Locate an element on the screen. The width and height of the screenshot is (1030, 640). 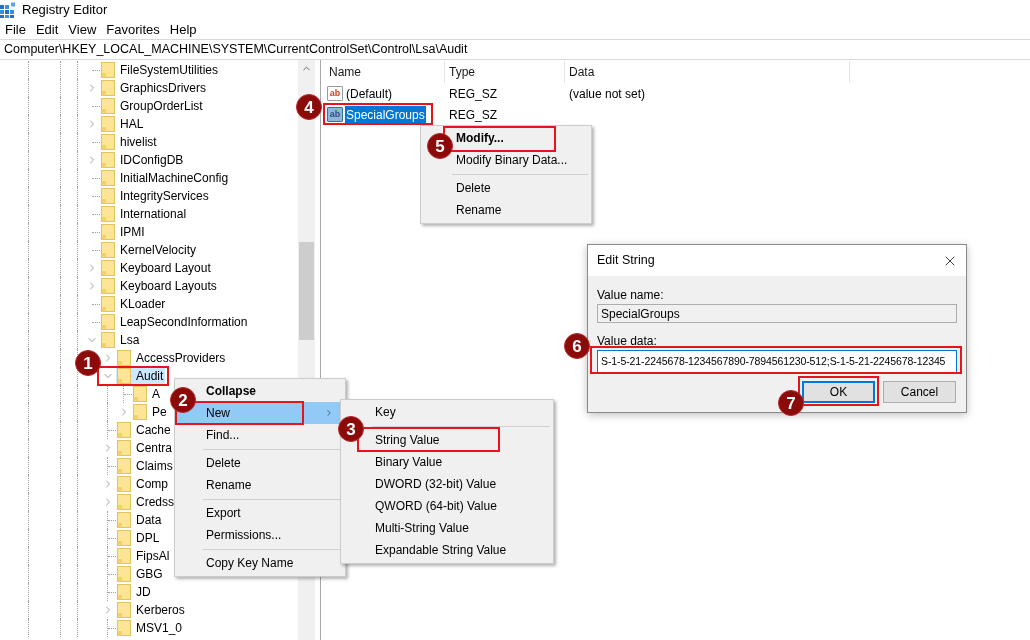
step-number: 1 is located at coordinates (88, 363).